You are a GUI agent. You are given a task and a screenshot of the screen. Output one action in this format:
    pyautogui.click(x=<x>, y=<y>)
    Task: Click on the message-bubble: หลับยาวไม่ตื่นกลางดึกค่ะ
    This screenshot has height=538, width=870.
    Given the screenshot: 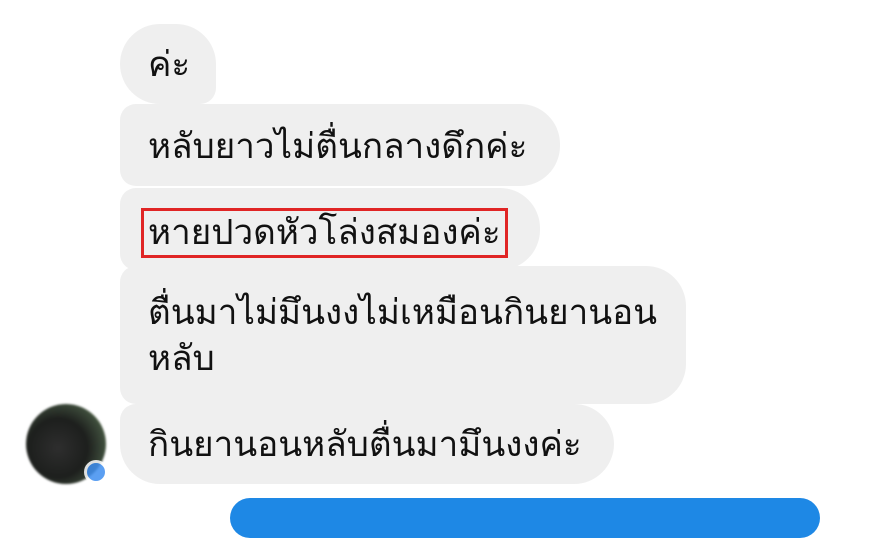 What is the action you would take?
    pyautogui.click(x=340, y=145)
    